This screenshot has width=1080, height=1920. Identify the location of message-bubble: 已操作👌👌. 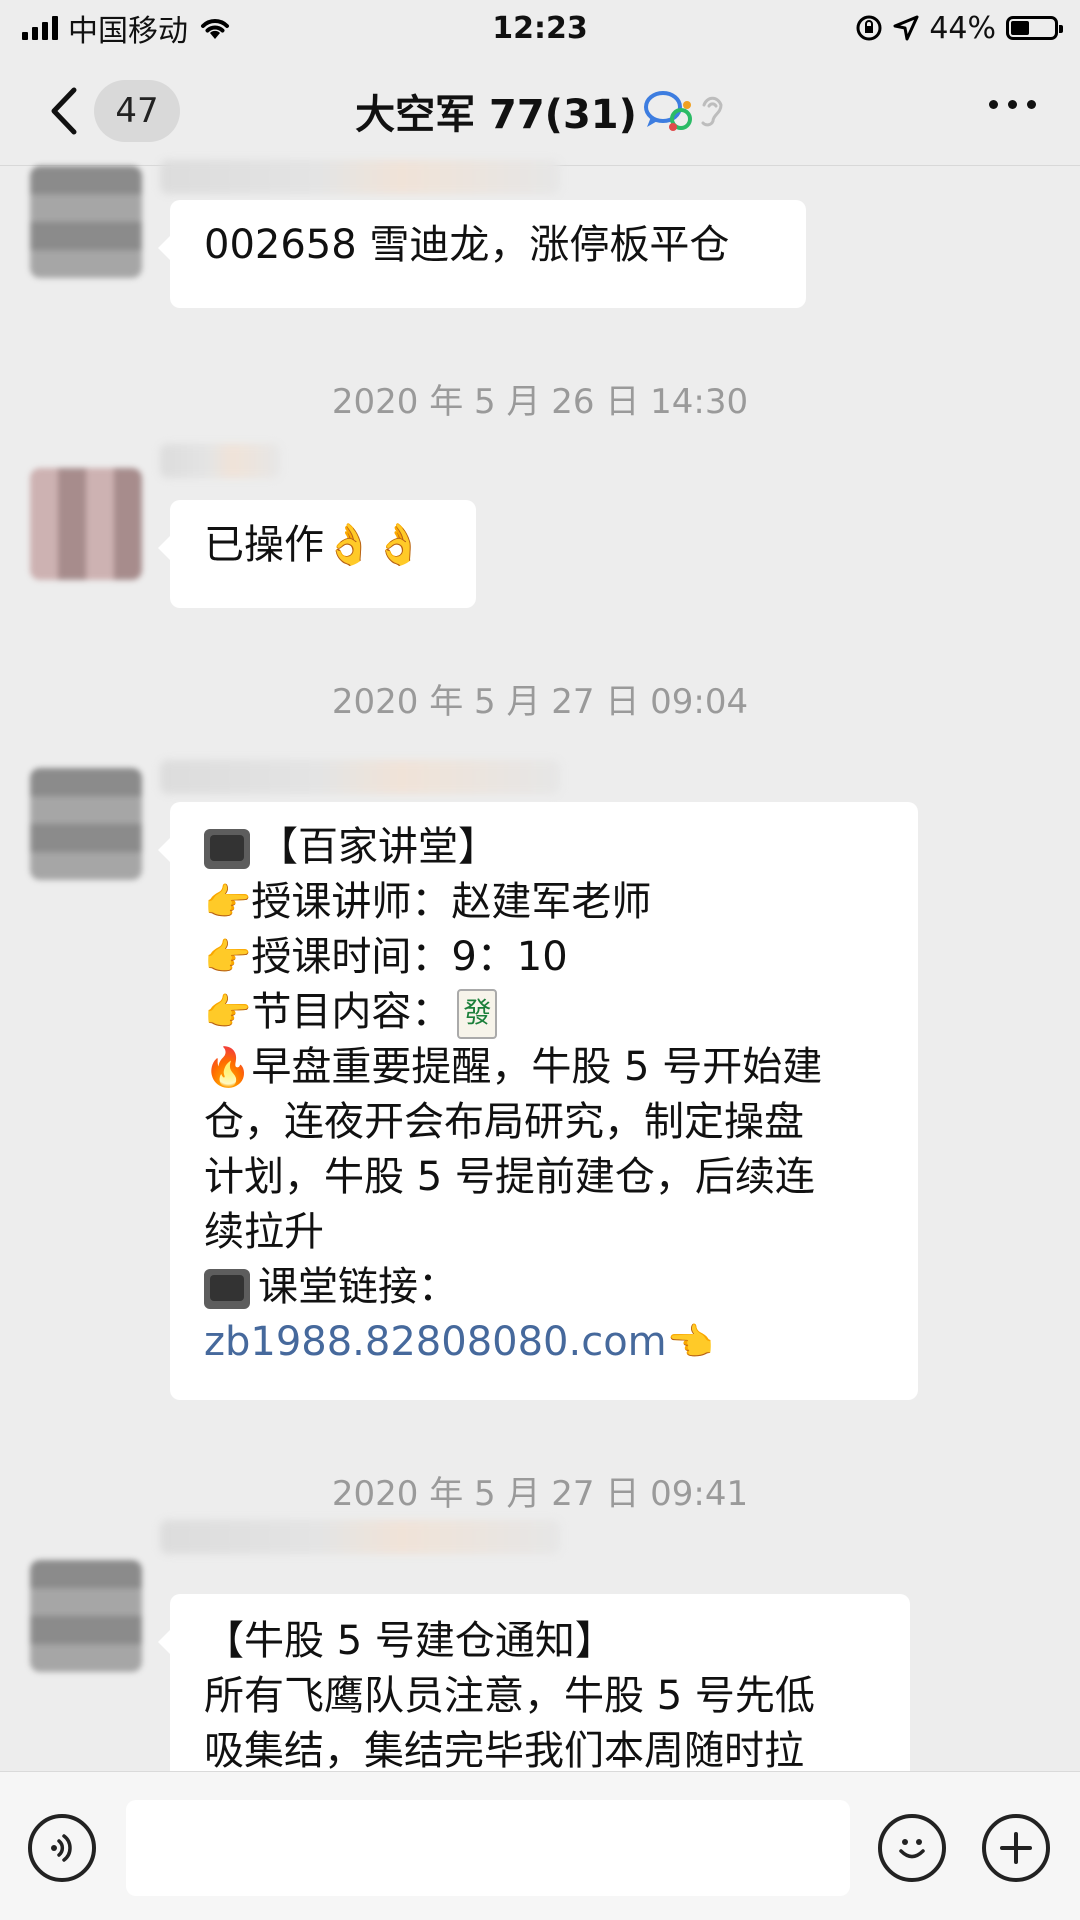
(317, 554).